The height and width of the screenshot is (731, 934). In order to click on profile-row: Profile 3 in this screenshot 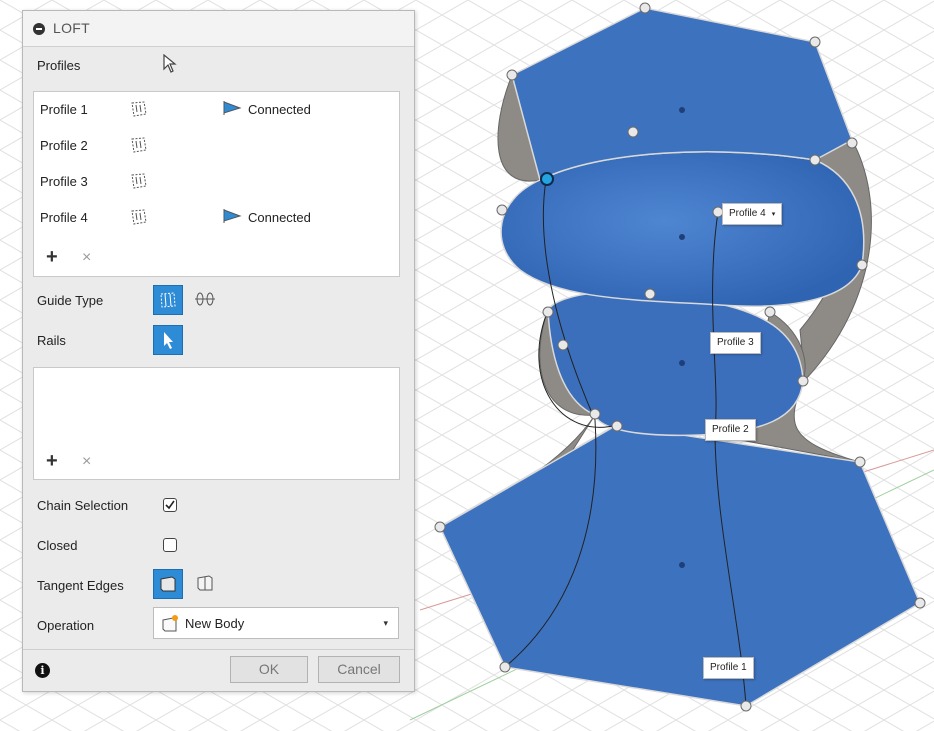, I will do `click(216, 181)`.